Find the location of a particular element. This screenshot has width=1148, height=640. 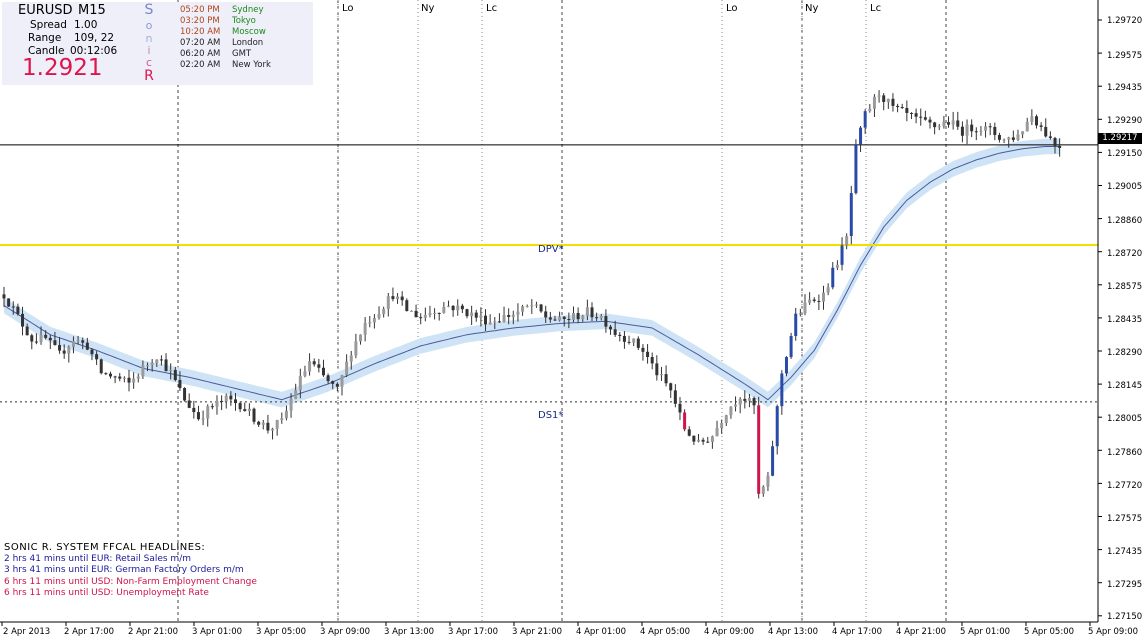

range-value: 109, 22 is located at coordinates (94, 38).